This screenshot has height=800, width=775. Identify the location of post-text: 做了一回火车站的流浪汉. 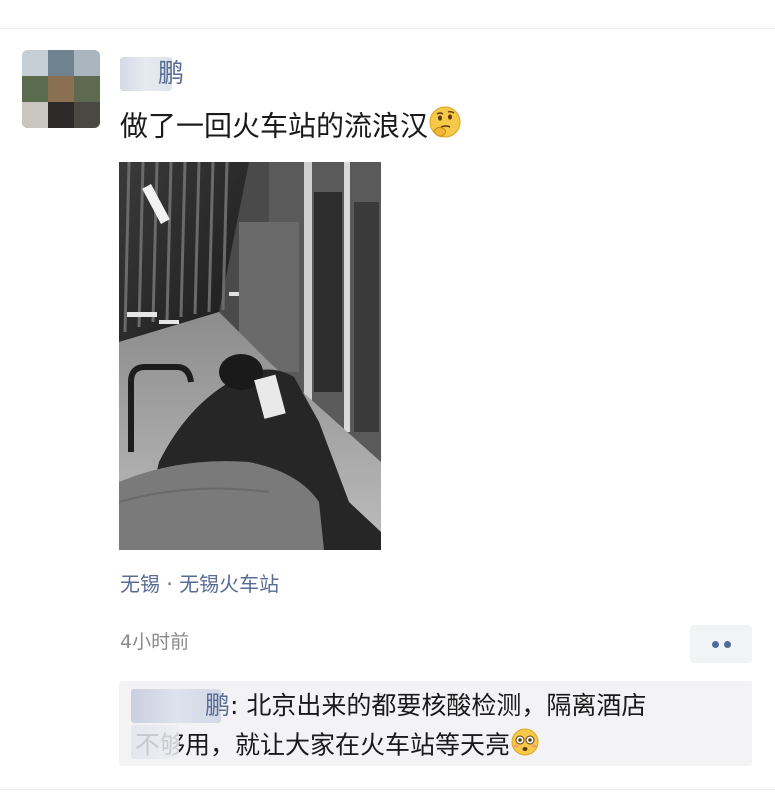
(291, 127).